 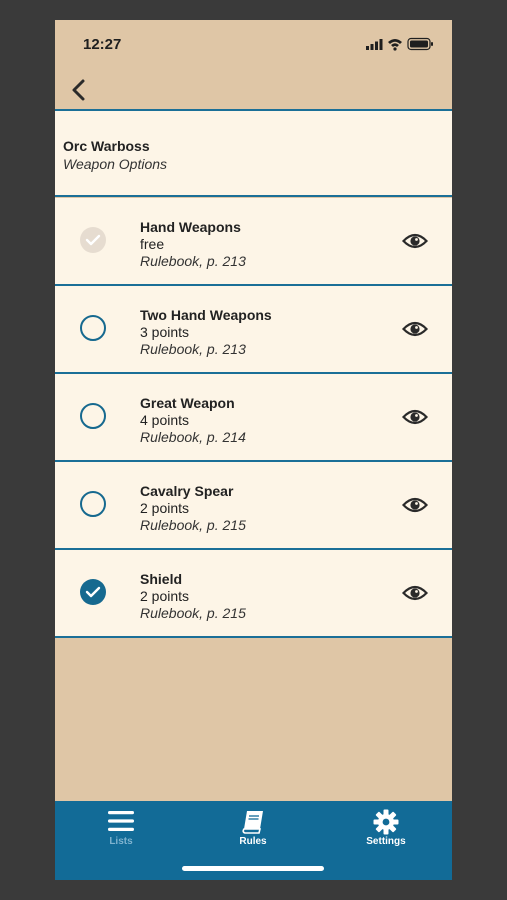 I want to click on home-indicator, so click(x=253, y=868).